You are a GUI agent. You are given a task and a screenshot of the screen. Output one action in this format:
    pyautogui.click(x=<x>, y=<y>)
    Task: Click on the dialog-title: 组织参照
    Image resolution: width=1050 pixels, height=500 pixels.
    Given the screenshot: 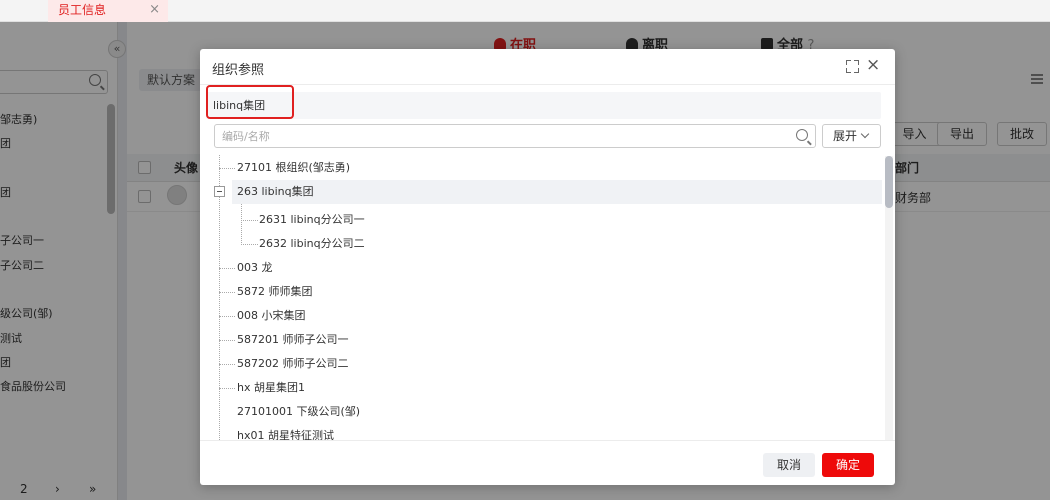 What is the action you would take?
    pyautogui.click(x=238, y=70)
    